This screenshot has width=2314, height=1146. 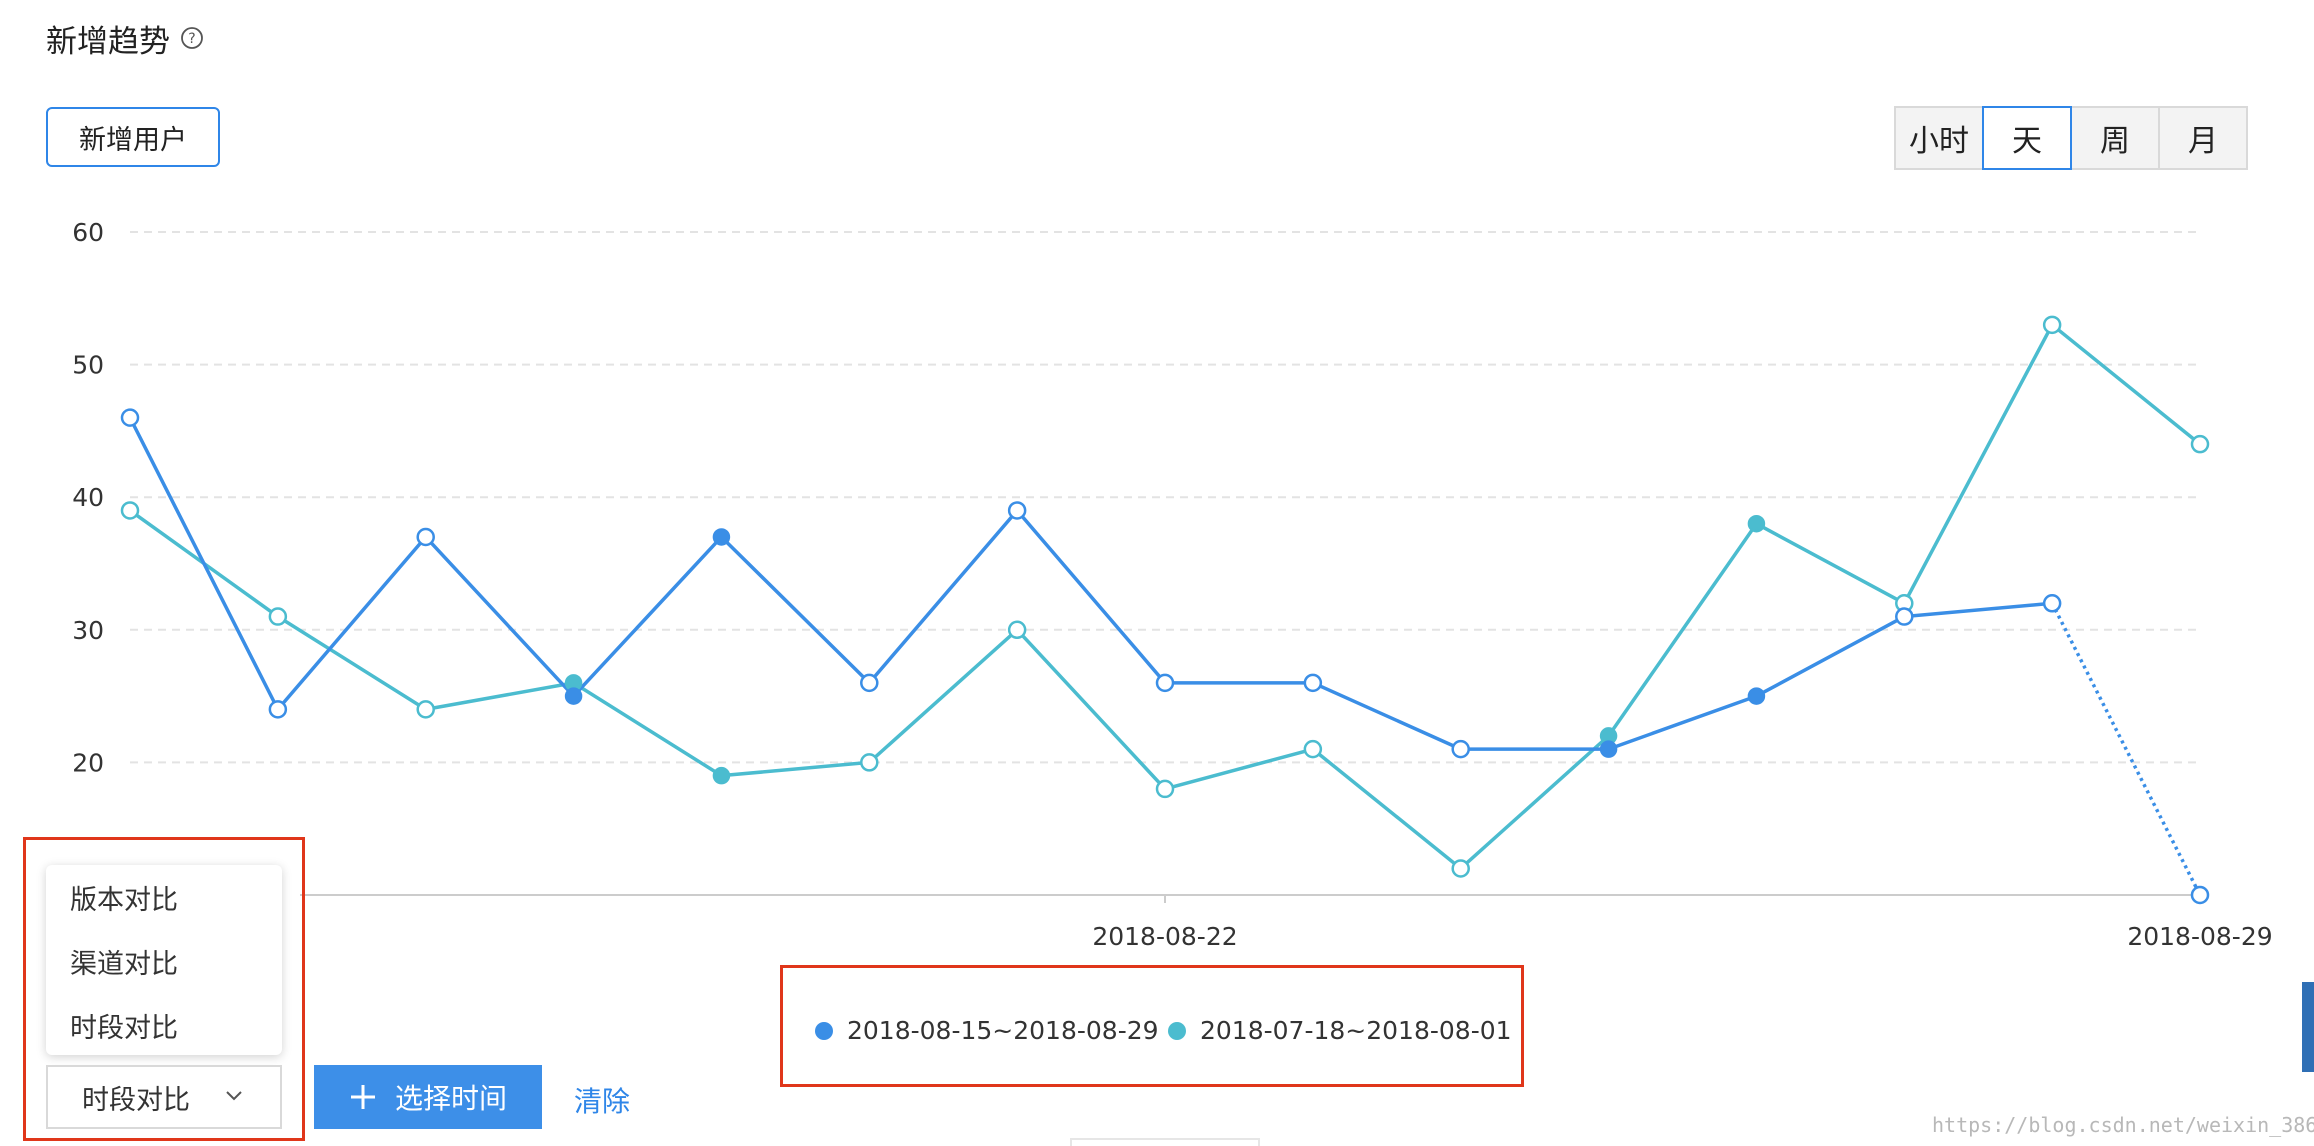 I want to click on legend-item-current: 2018-08-15~2018-08-29, so click(x=987, y=1030).